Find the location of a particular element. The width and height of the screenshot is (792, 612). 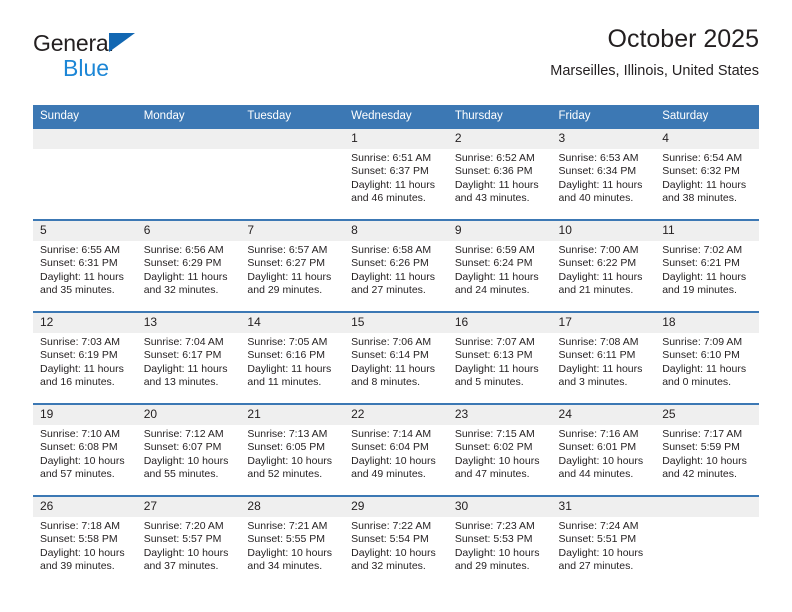

sunrise-time: Sunrise: 7:21 AM is located at coordinates (287, 526).